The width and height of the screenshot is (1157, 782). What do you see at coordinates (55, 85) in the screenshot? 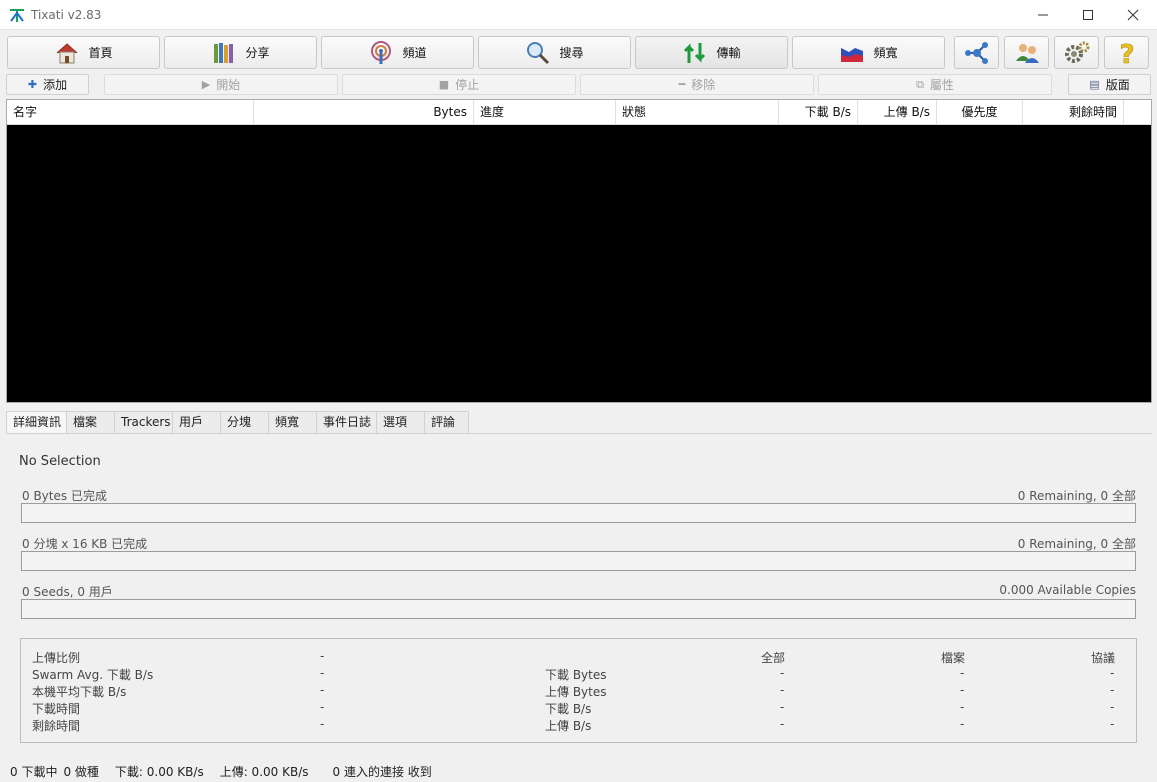
I see `add-label: 添加` at bounding box center [55, 85].